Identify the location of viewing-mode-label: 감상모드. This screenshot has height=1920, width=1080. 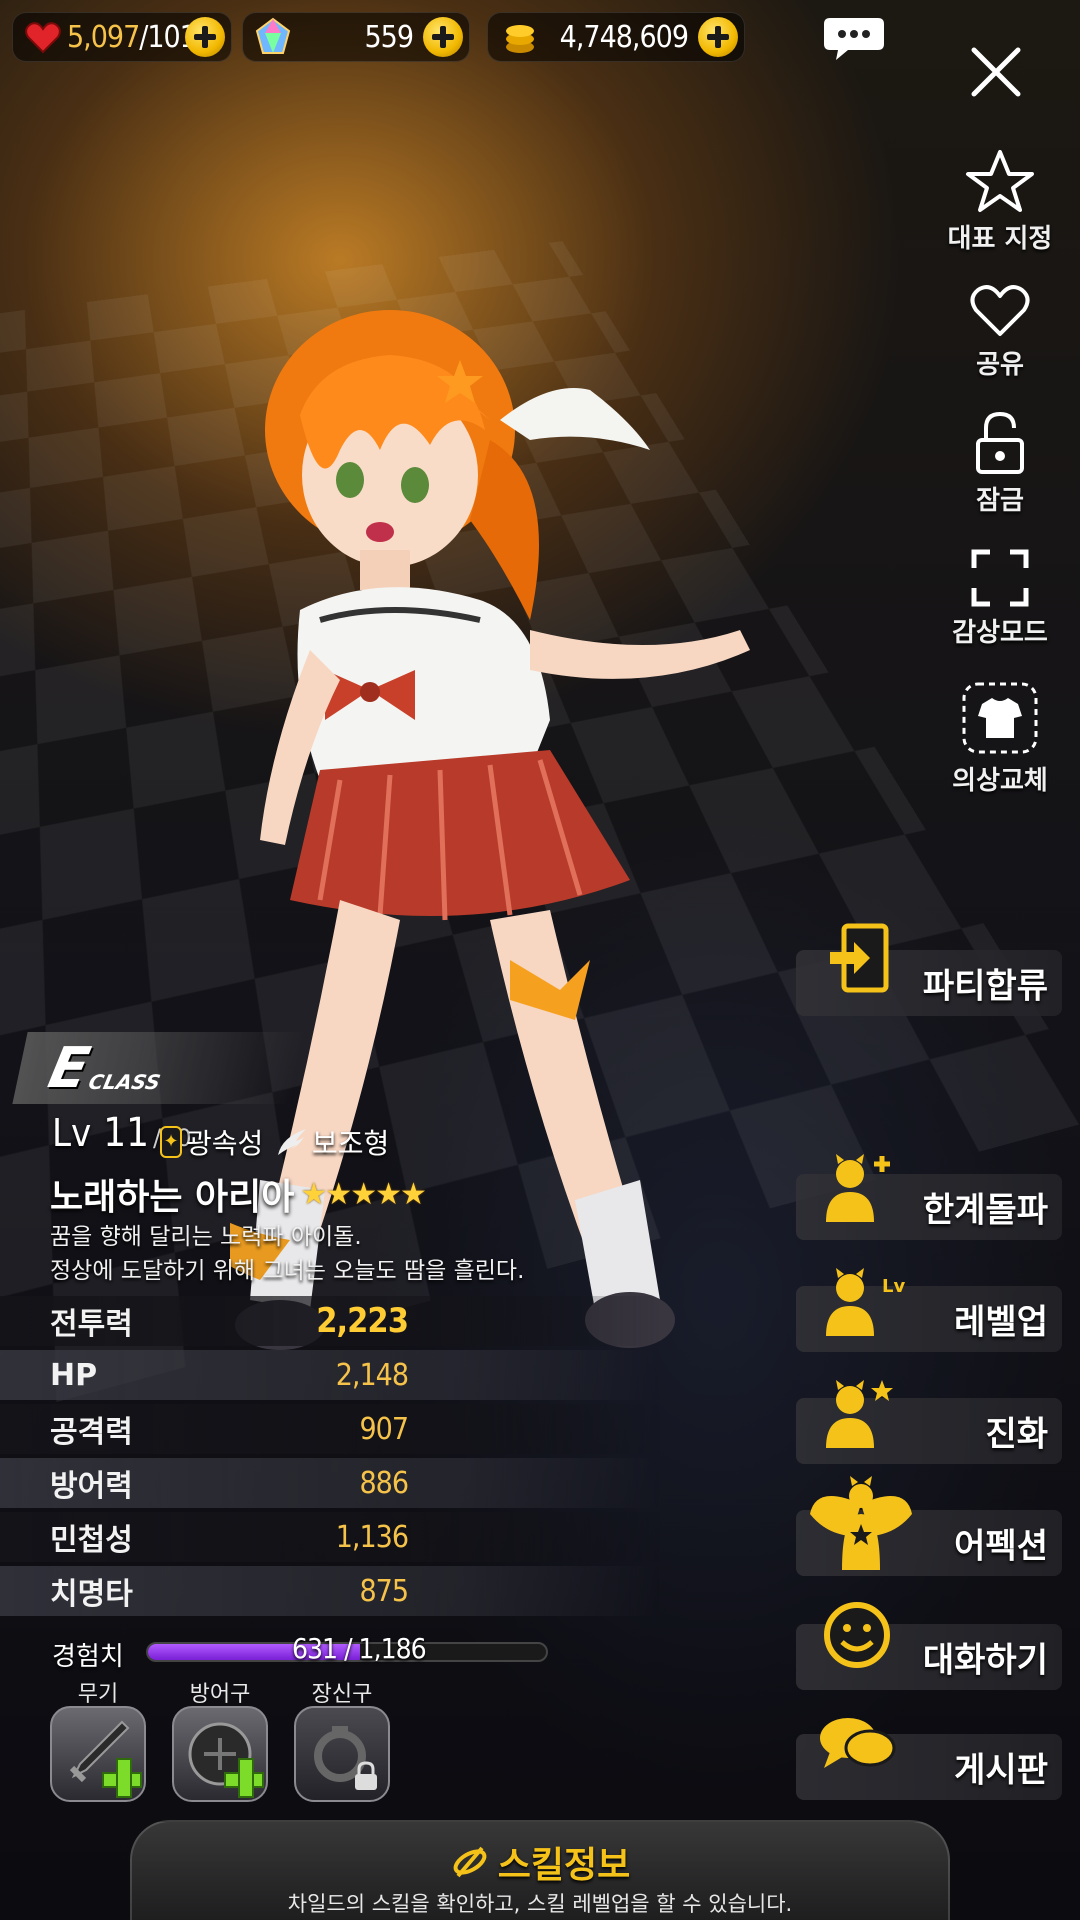
(1000, 633).